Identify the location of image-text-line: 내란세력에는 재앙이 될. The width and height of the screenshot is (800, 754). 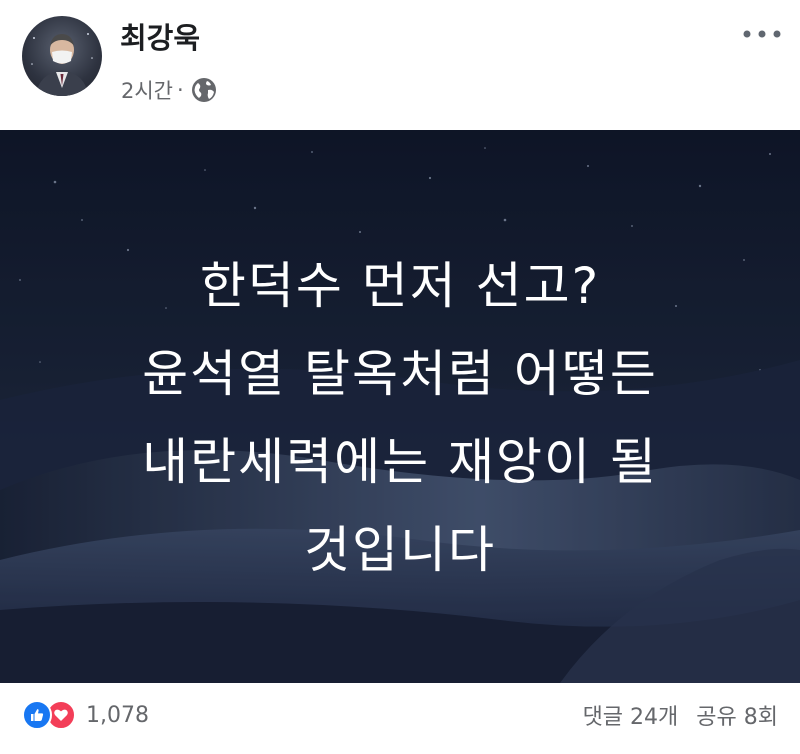
(400, 462).